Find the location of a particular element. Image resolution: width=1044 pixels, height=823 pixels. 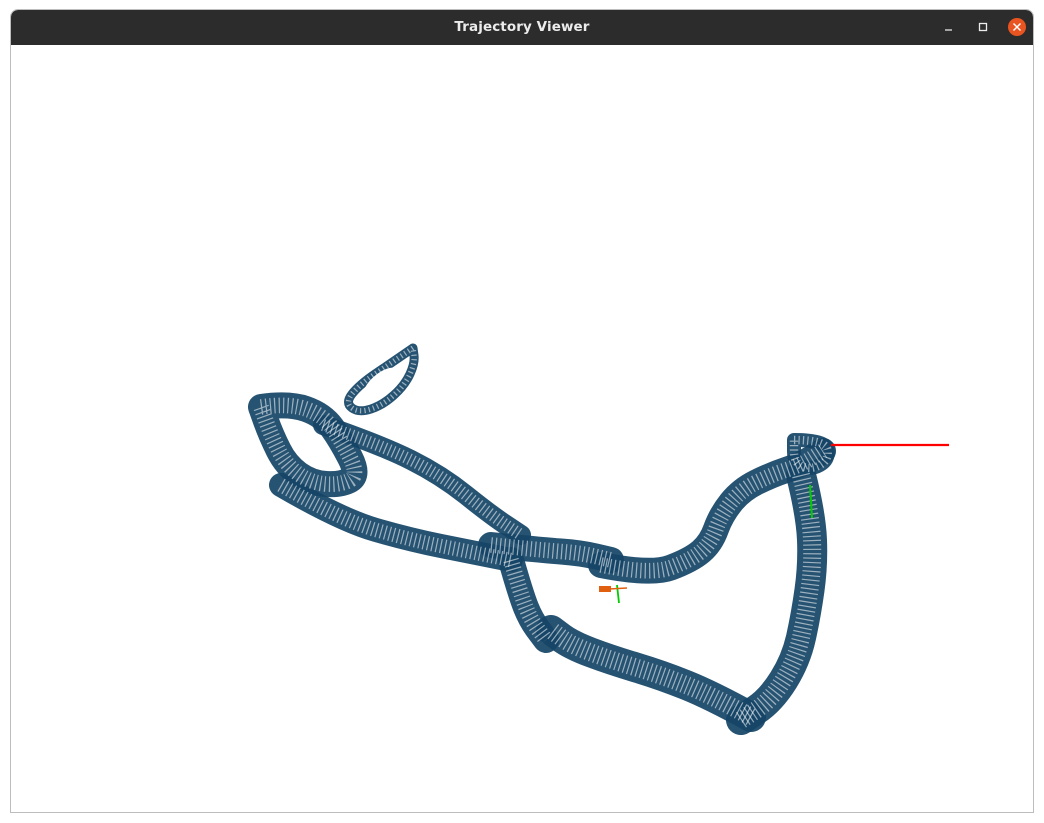

origin-x-axis-line is located at coordinates (618, 588).